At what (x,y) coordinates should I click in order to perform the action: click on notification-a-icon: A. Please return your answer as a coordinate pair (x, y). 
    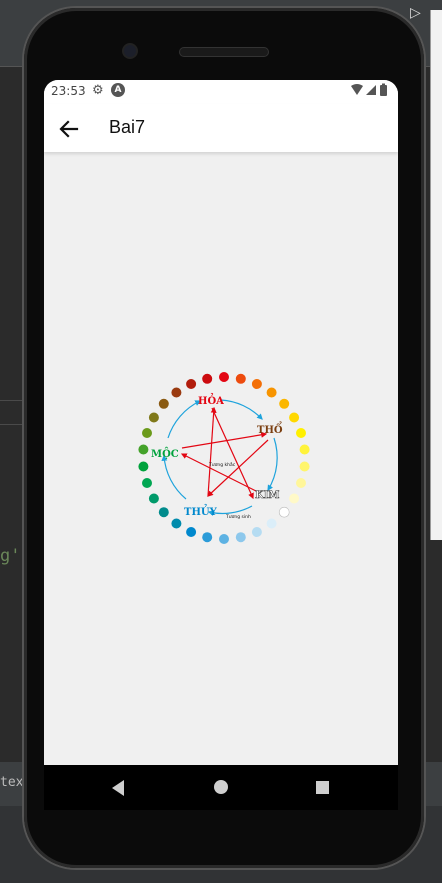
    Looking at the image, I should click on (118, 90).